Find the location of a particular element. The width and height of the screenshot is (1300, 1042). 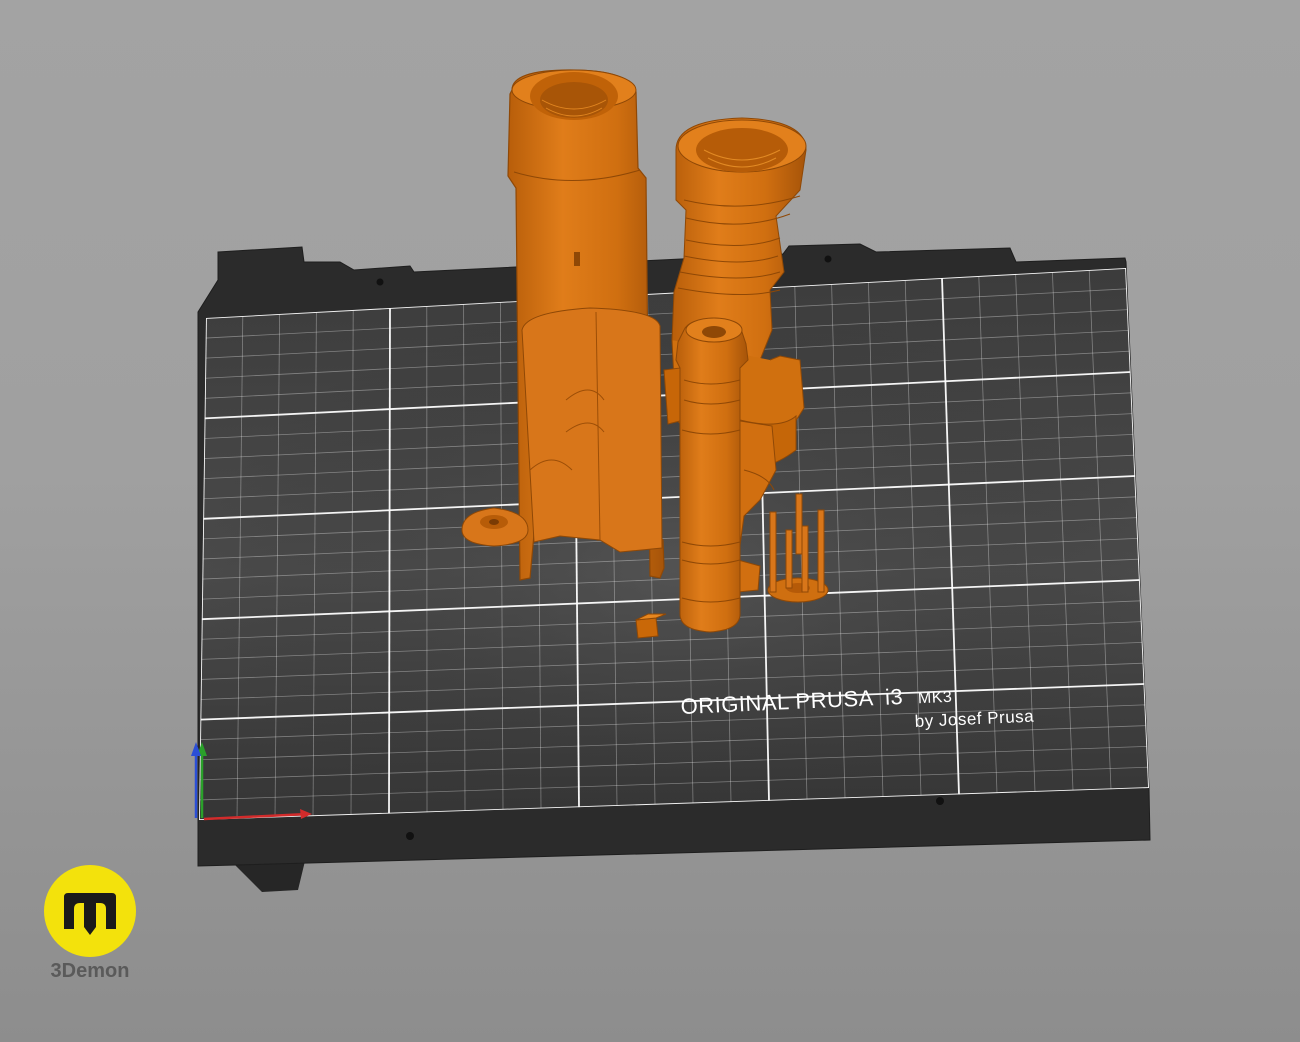

bed-model-text: i3 is located at coordinates (894, 697).